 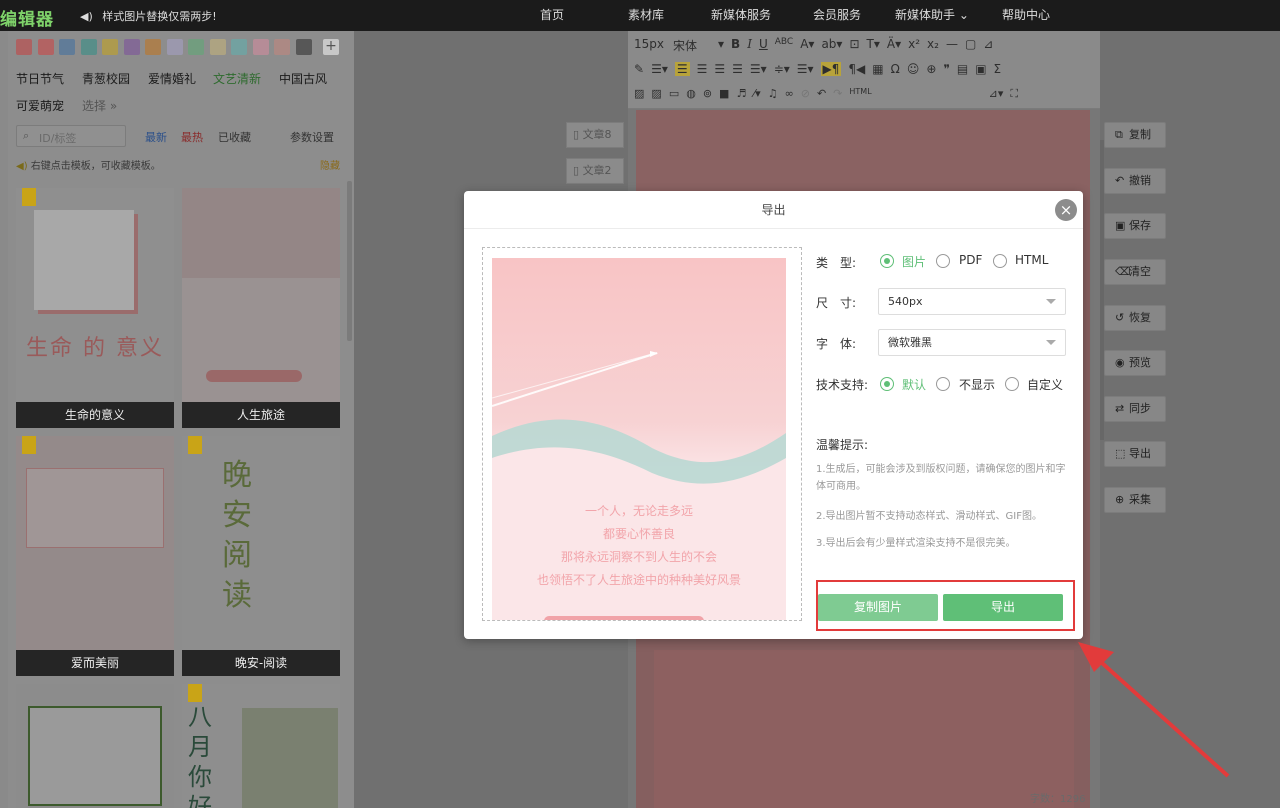 What do you see at coordinates (782, 69) in the screenshot?
I see `paragraph-spacing-icon: ≑▾` at bounding box center [782, 69].